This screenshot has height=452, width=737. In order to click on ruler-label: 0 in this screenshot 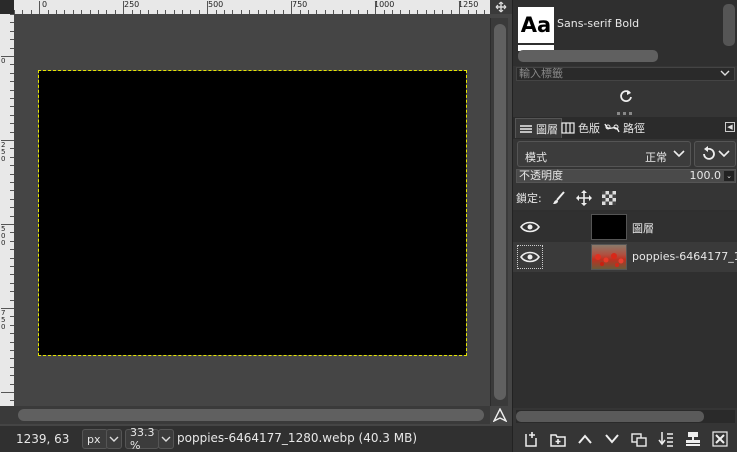, I will do `click(3, 61)`.